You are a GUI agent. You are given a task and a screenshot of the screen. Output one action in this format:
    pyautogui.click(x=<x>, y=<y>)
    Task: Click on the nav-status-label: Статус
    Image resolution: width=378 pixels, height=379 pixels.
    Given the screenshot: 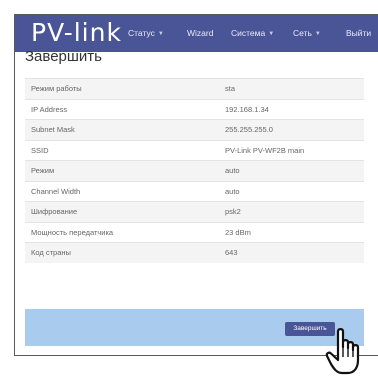 What is the action you would take?
    pyautogui.click(x=141, y=33)
    